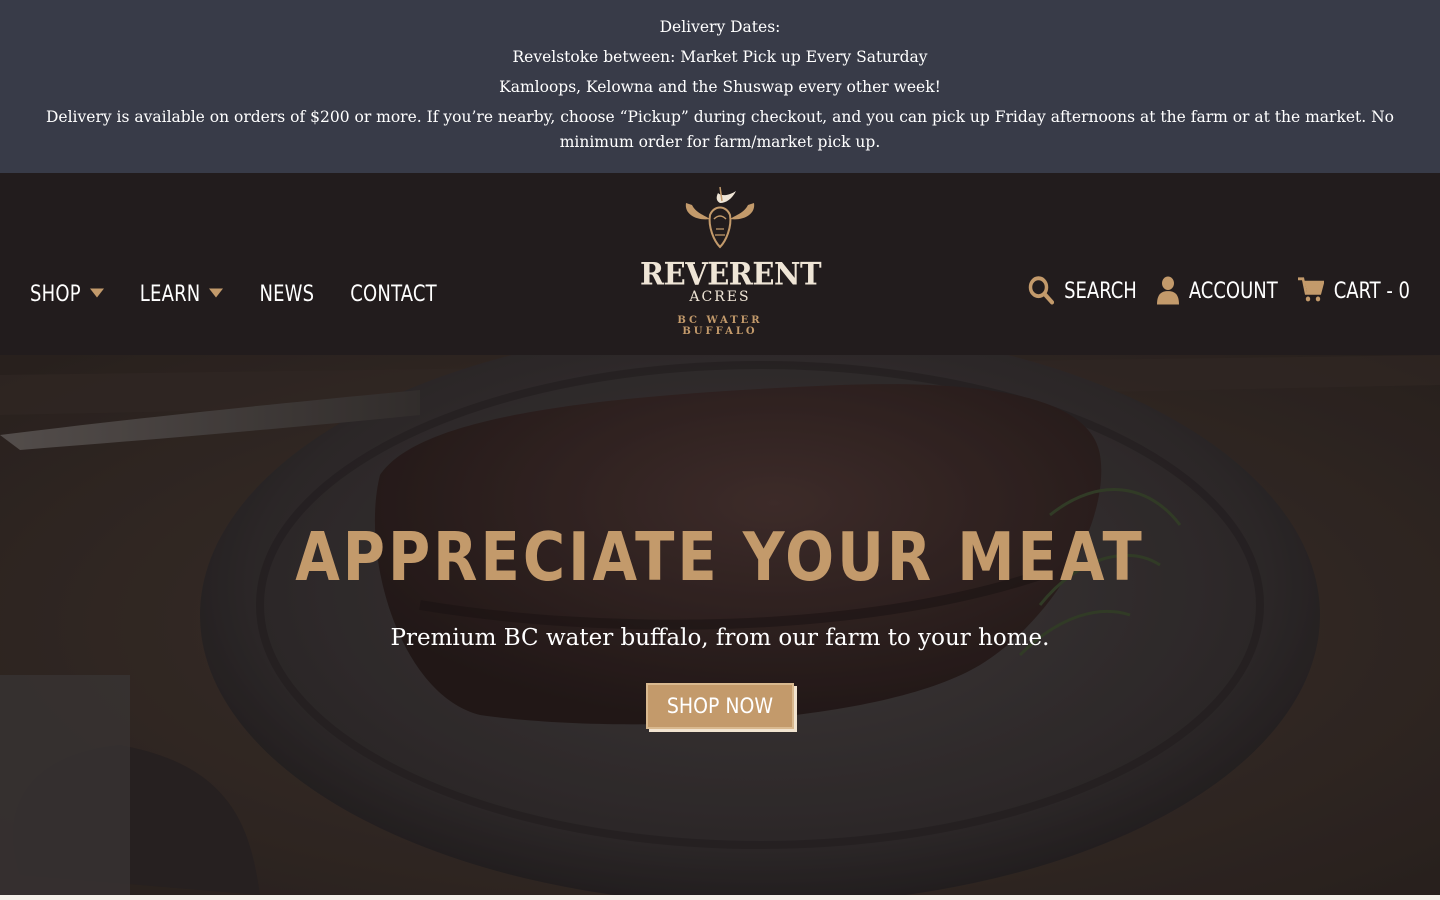 The height and width of the screenshot is (900, 1440). I want to click on main-nav: SHOP LEARN NEWS CONTACT, so click(251, 293).